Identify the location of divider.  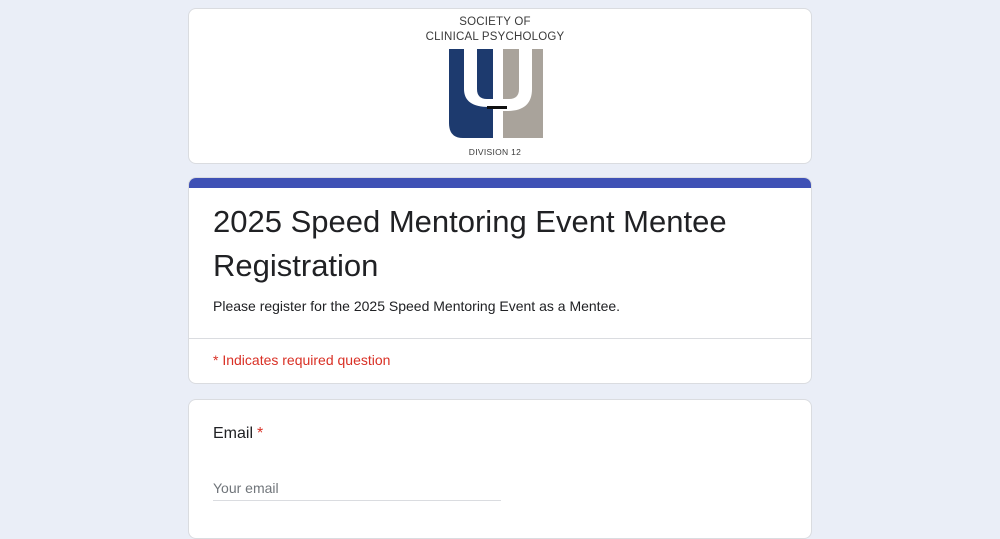
(500, 338).